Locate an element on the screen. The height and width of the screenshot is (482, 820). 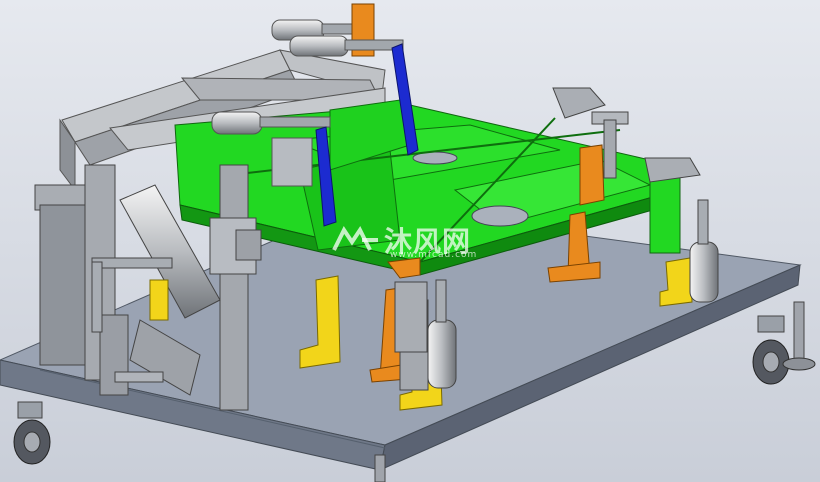
mfcad-logo-icon is located at coordinates (355, 238).